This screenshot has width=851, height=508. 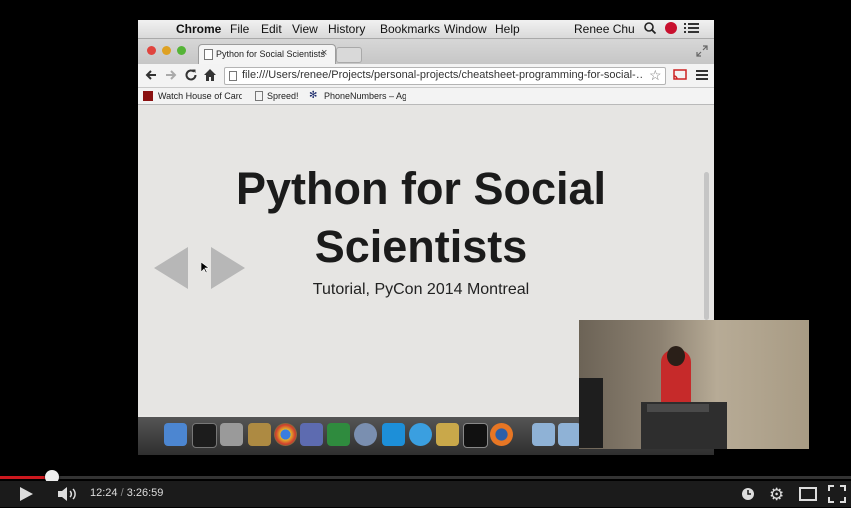 I want to click on volume-icon, so click(x=68, y=496).